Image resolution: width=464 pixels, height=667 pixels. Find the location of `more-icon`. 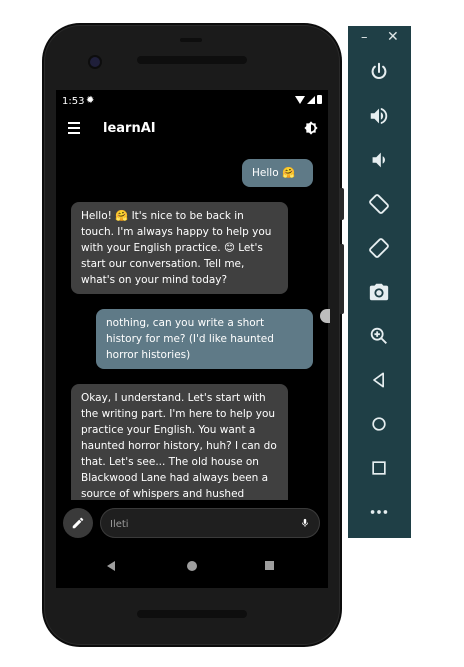

more-icon is located at coordinates (379, 512).